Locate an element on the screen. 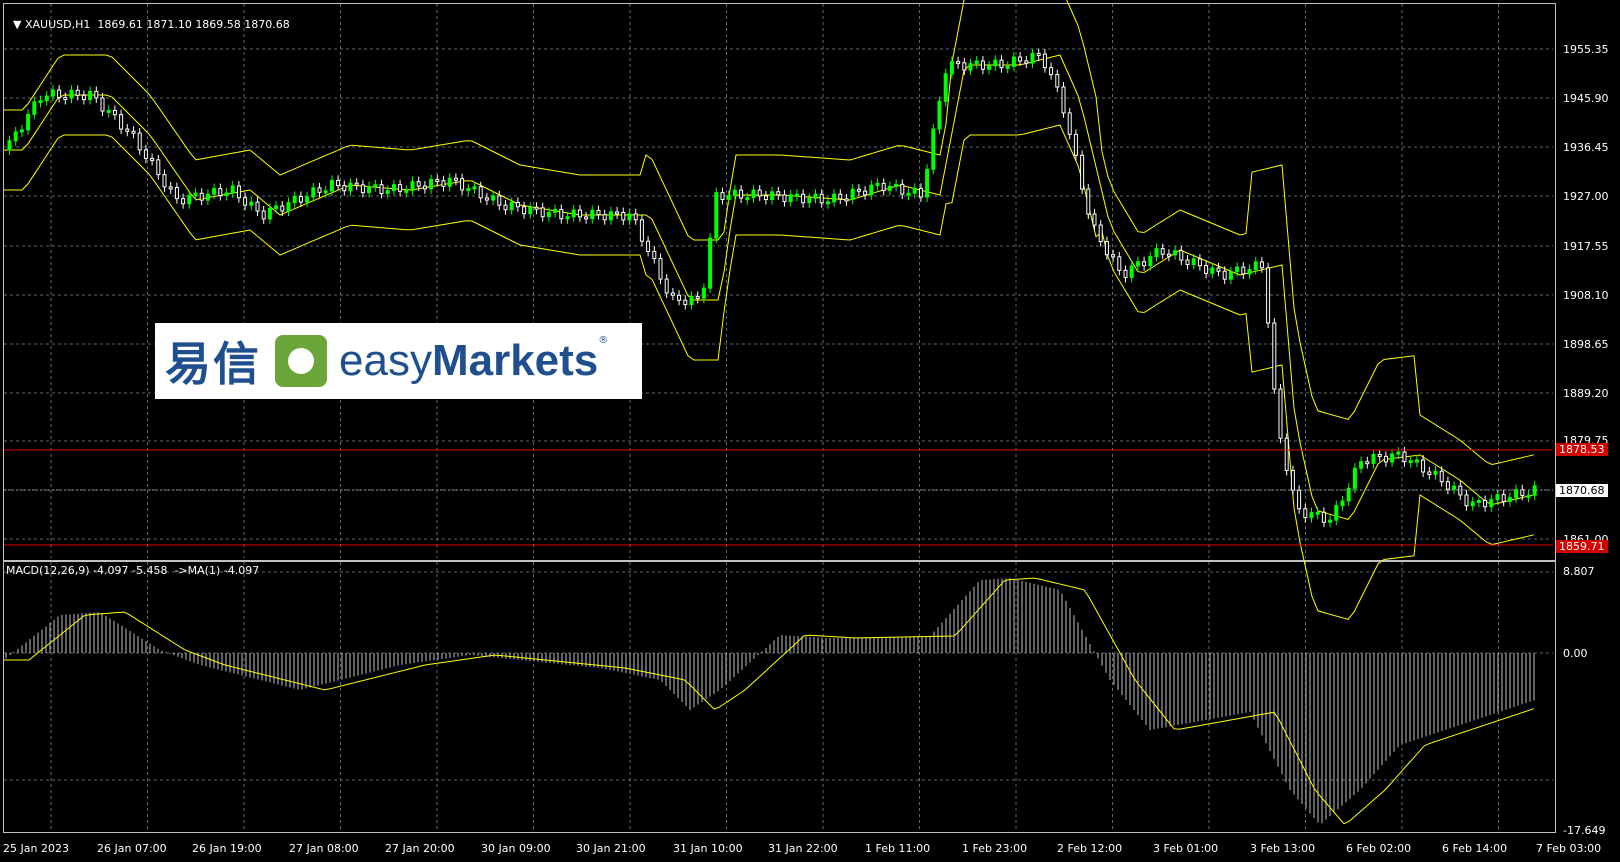 This screenshot has width=1620, height=862. support-level-tag: 1859.71 is located at coordinates (1582, 546).